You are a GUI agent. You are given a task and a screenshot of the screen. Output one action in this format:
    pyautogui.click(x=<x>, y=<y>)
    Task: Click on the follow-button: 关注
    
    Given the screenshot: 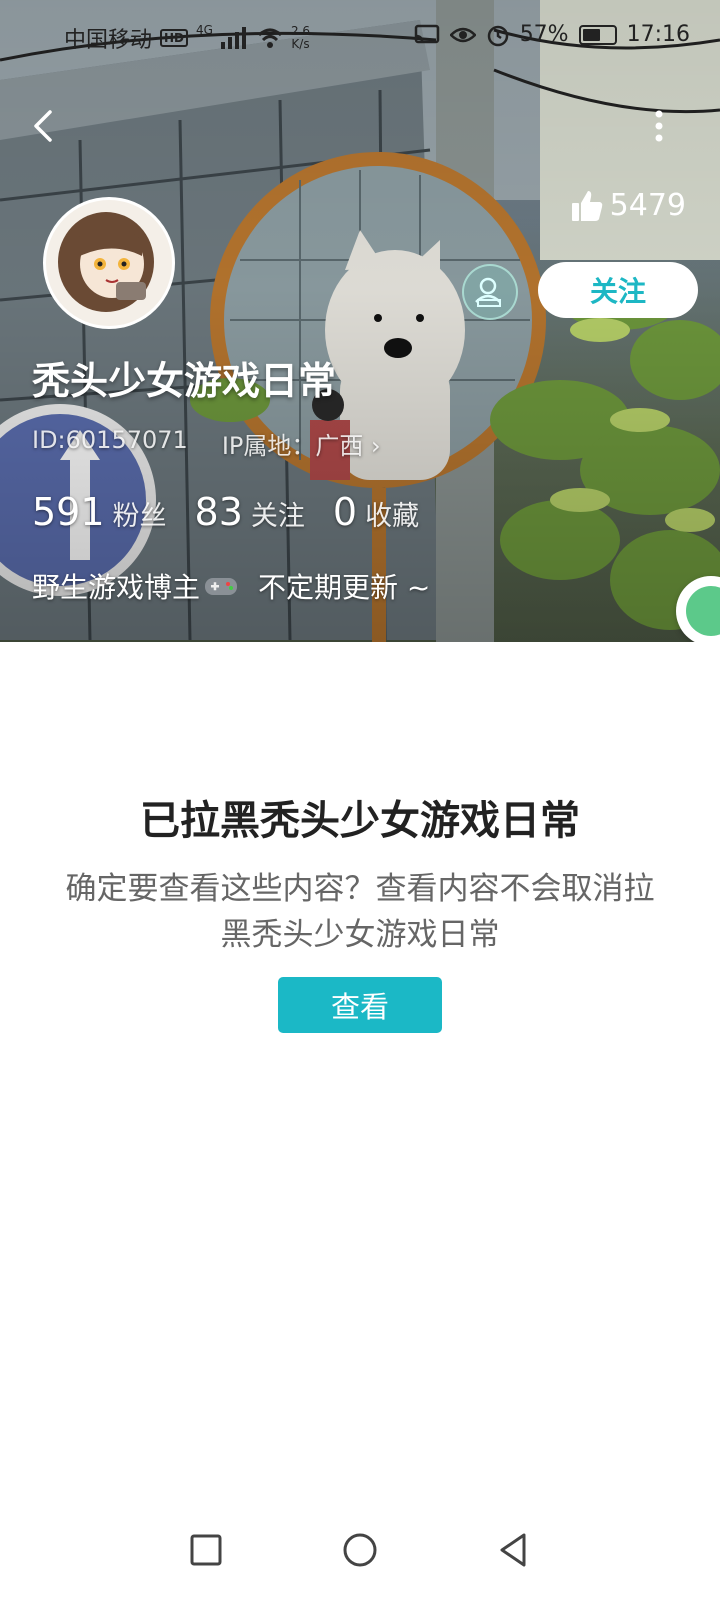 What is the action you would take?
    pyautogui.click(x=618, y=290)
    